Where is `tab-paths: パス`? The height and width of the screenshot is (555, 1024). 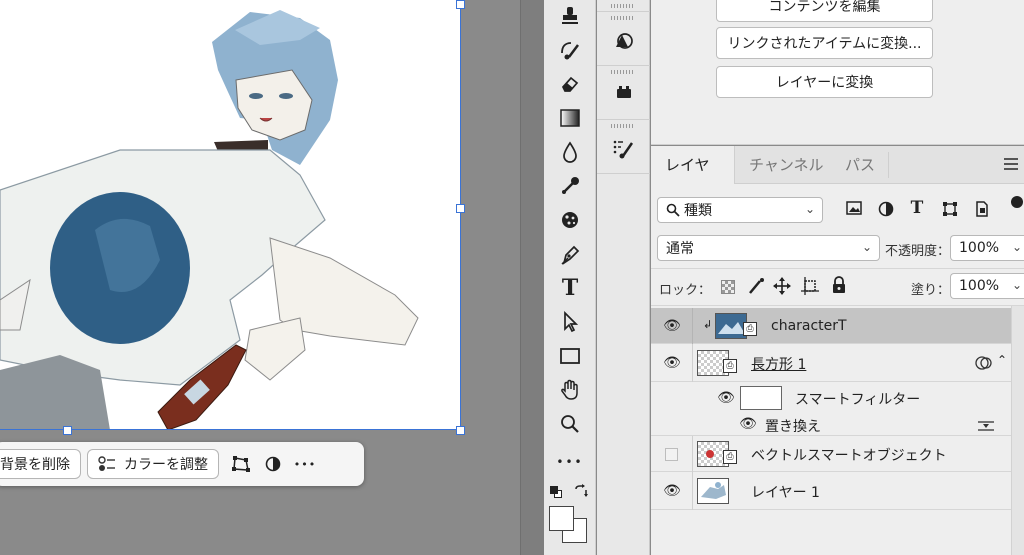 tab-paths: パス is located at coordinates (860, 165).